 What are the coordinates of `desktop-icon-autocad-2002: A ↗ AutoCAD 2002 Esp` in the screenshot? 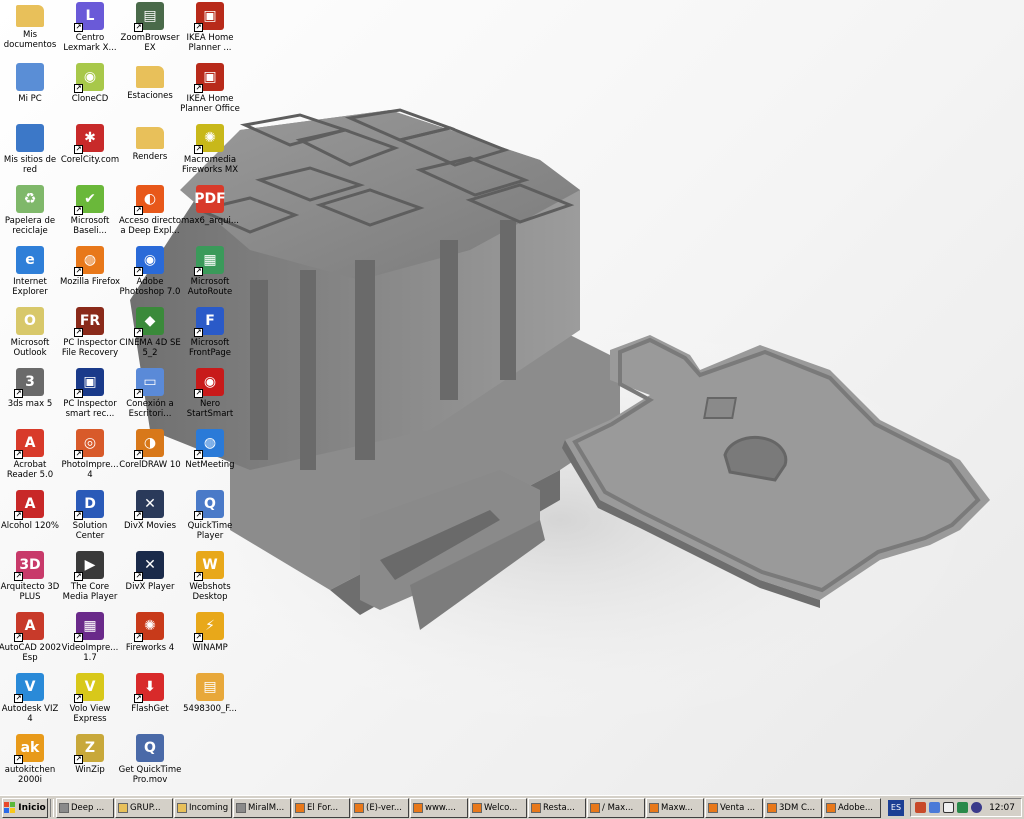 It's located at (30, 640).